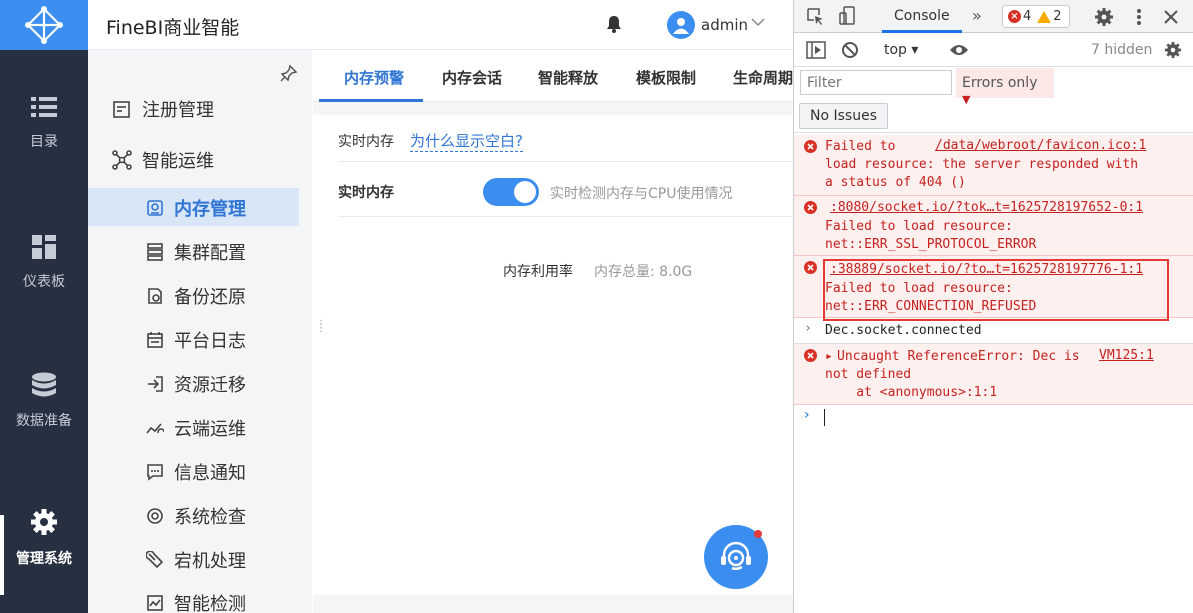 This screenshot has height=613, width=1193. I want to click on error-source-link: :8080/socket.io/?tok…t=1625728197652-0:1, so click(986, 207).